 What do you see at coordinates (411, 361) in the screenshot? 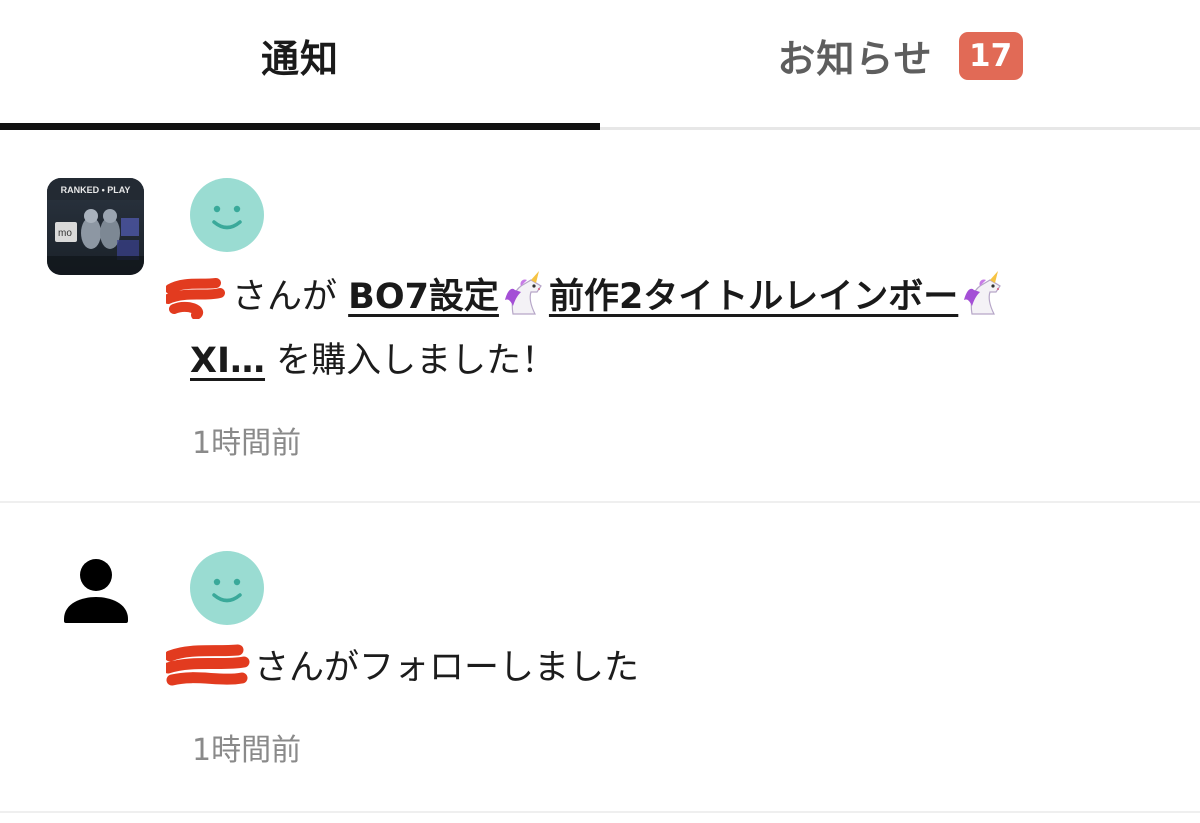
I see `purchase-text: を購入しました！` at bounding box center [411, 361].